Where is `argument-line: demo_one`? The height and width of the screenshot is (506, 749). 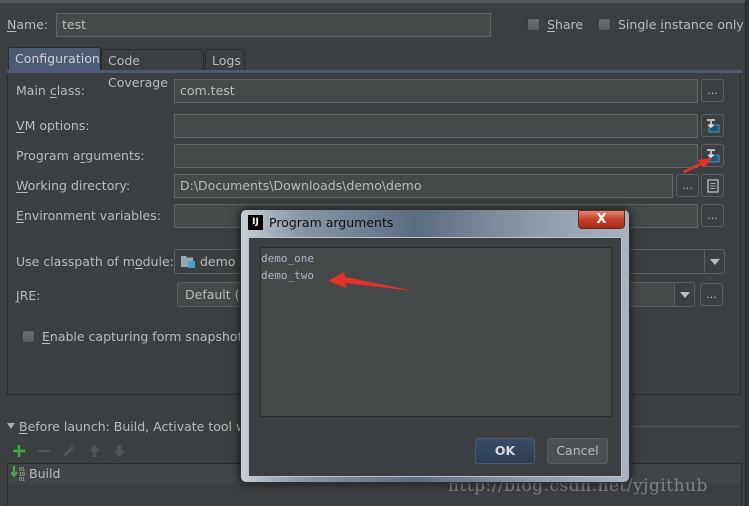 argument-line: demo_one is located at coordinates (287, 258).